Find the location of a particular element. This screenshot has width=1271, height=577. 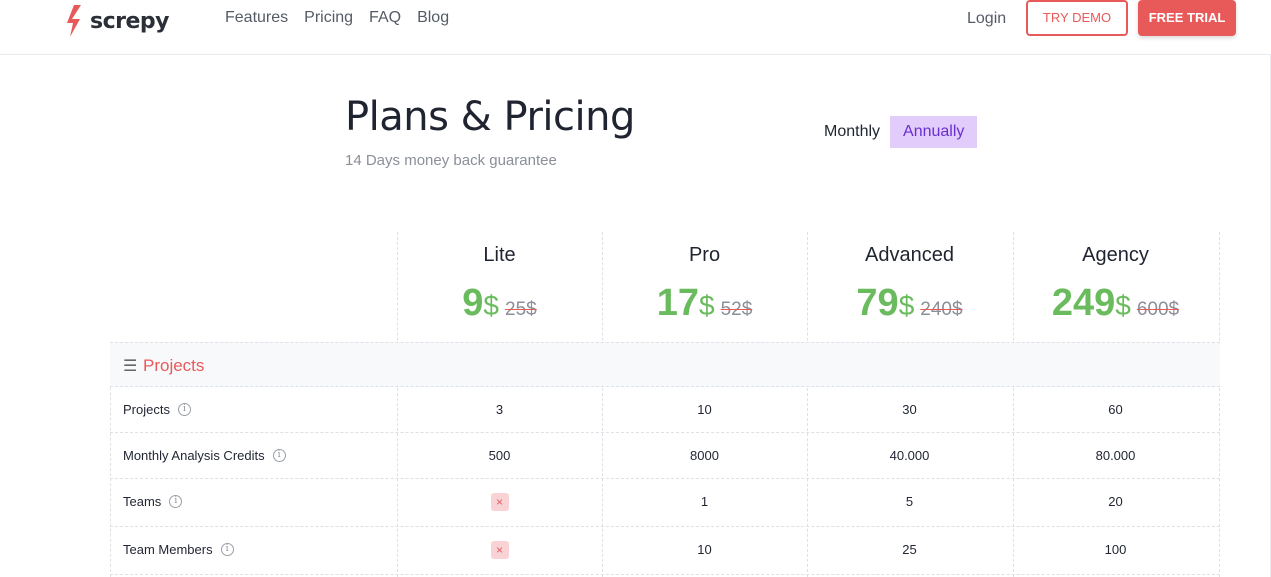

feature-value: 8000 is located at coordinates (704, 455).